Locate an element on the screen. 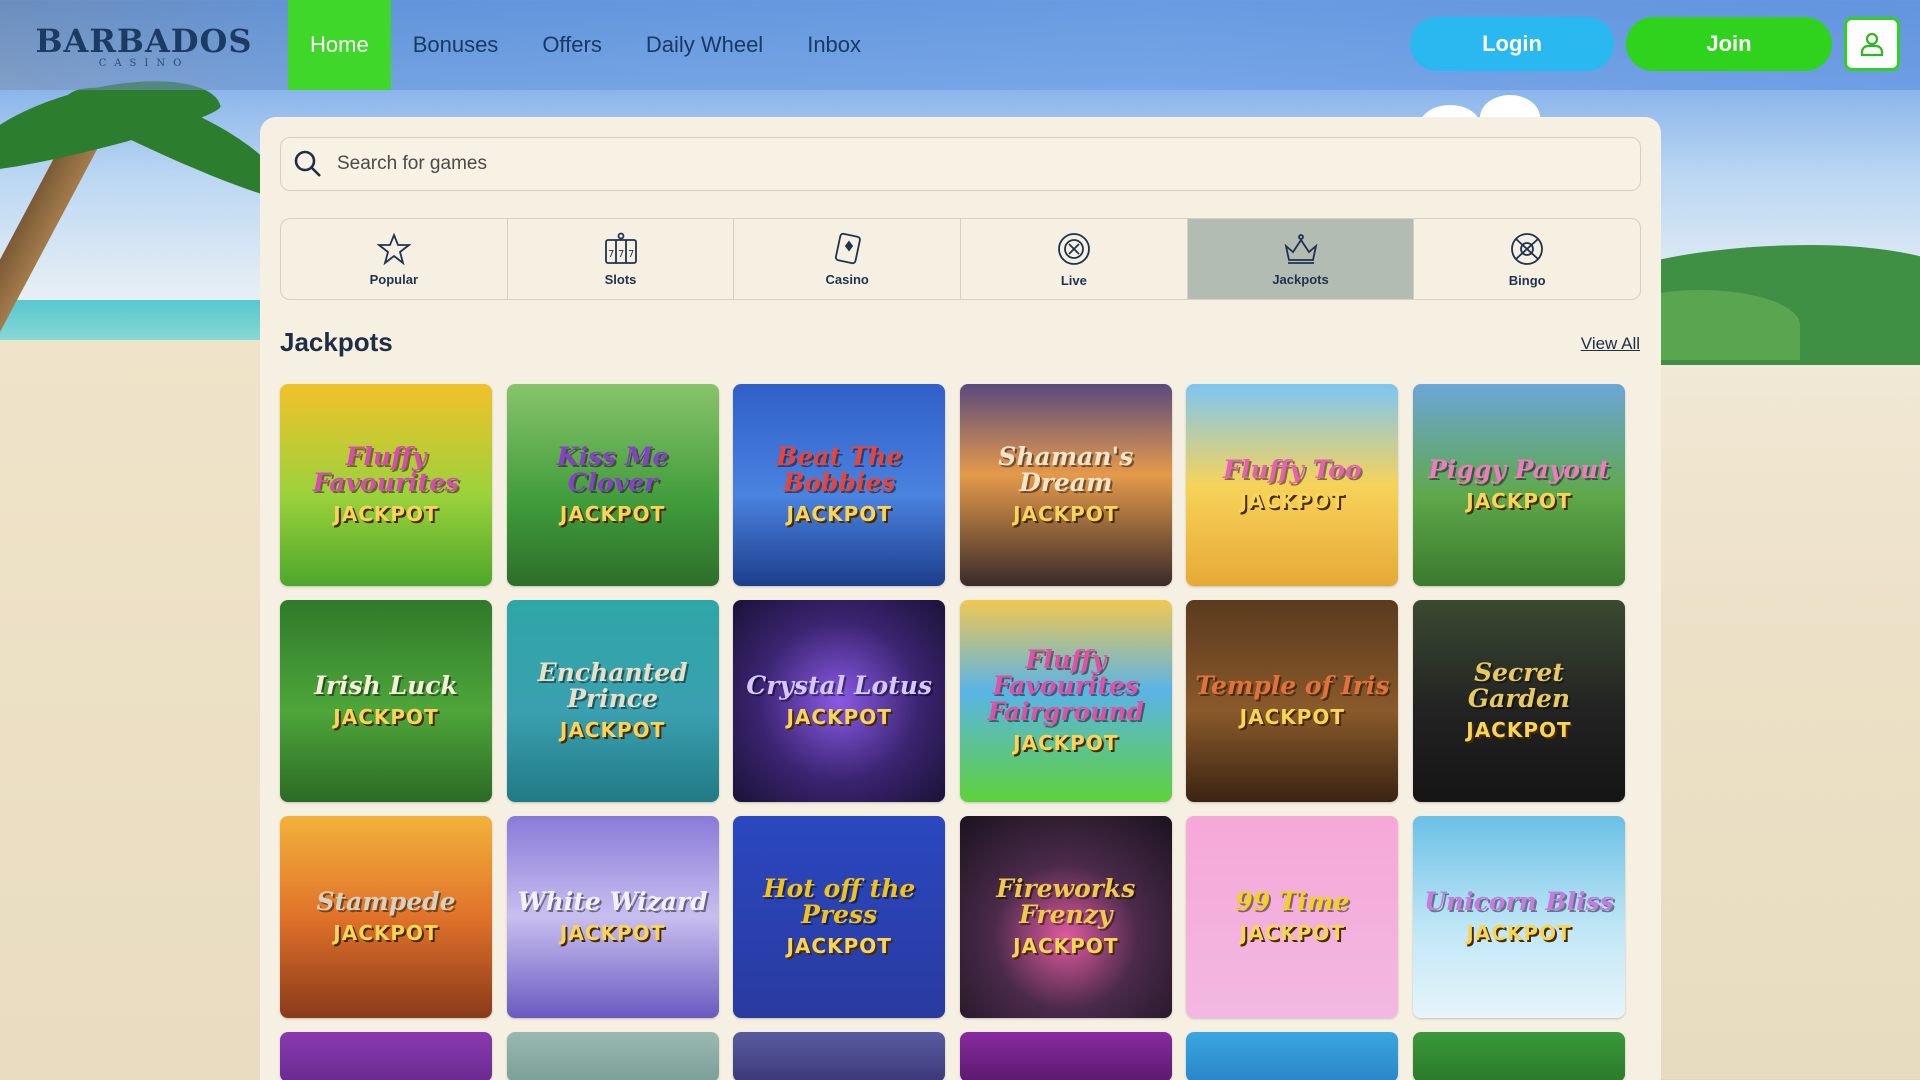 The width and height of the screenshot is (1920, 1080). game-tile: Fluffy Favourites JACKPOT is located at coordinates (386, 485).